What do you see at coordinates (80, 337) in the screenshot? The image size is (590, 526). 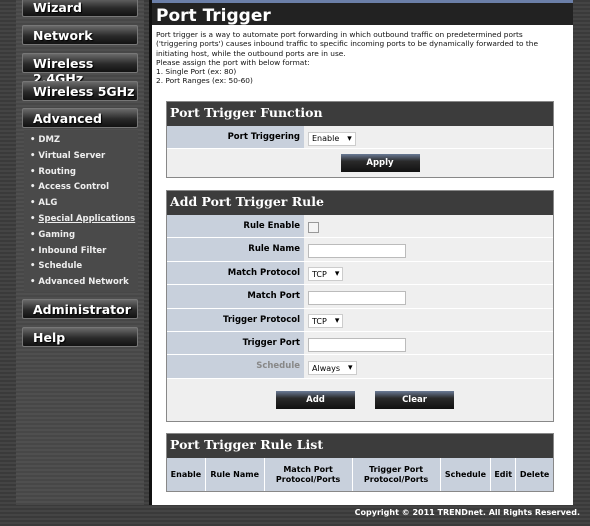 I see `menu-help: Help` at bounding box center [80, 337].